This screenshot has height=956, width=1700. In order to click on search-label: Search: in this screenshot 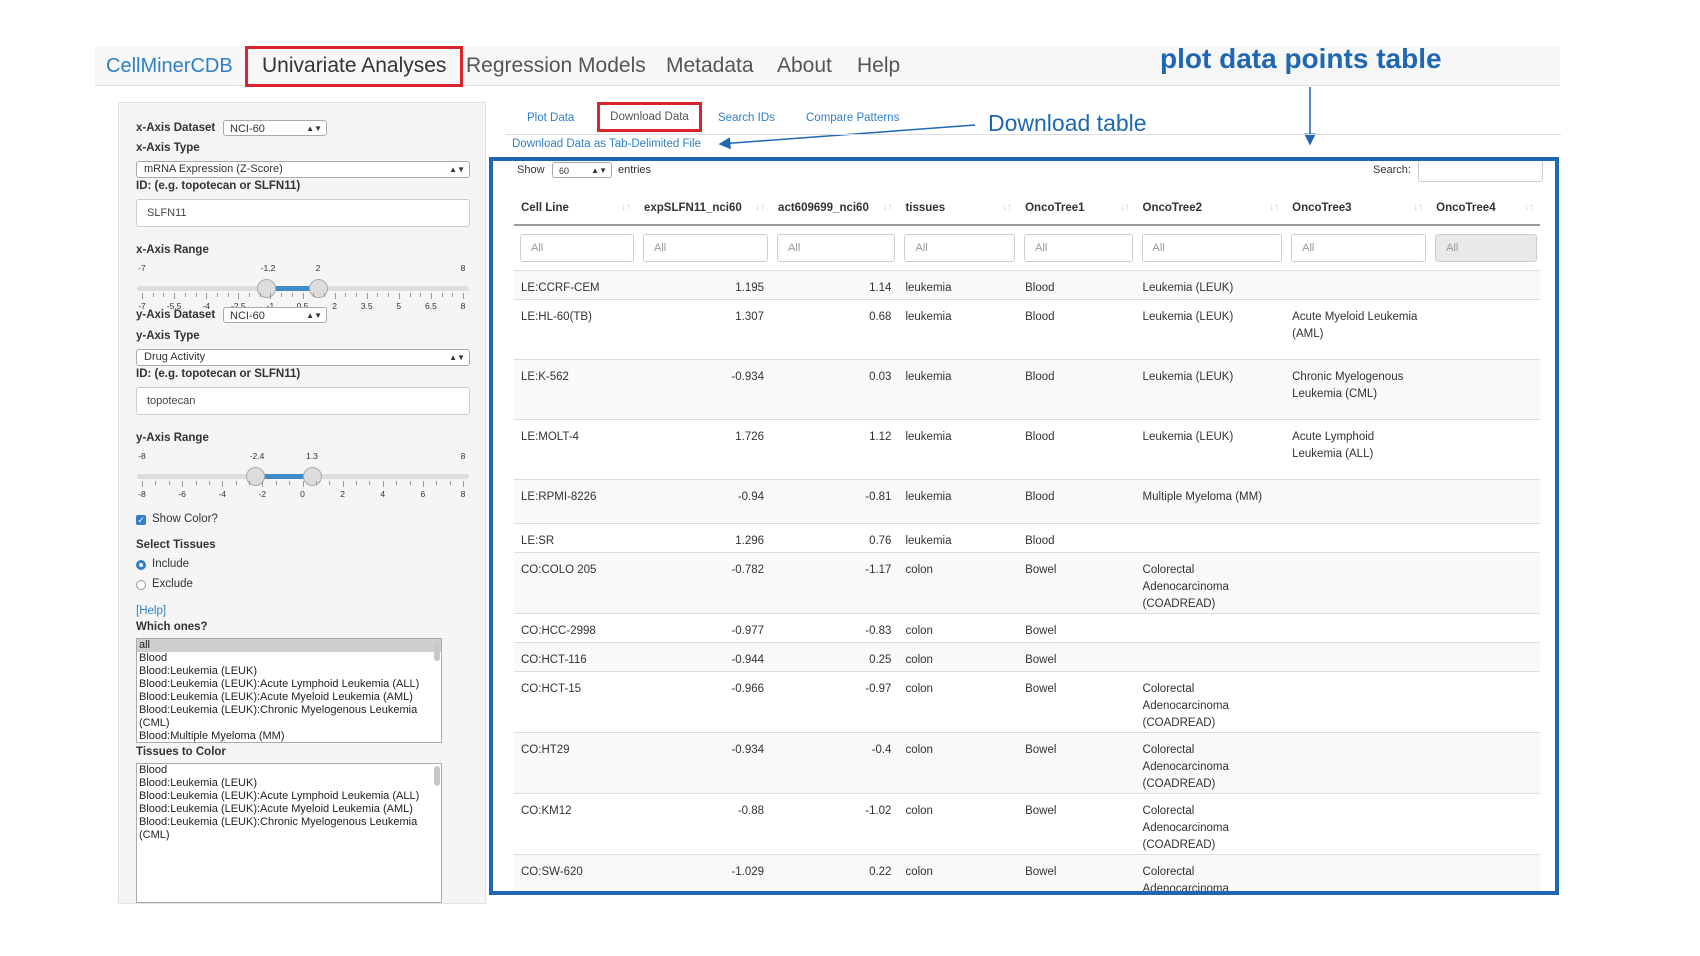, I will do `click(1392, 170)`.